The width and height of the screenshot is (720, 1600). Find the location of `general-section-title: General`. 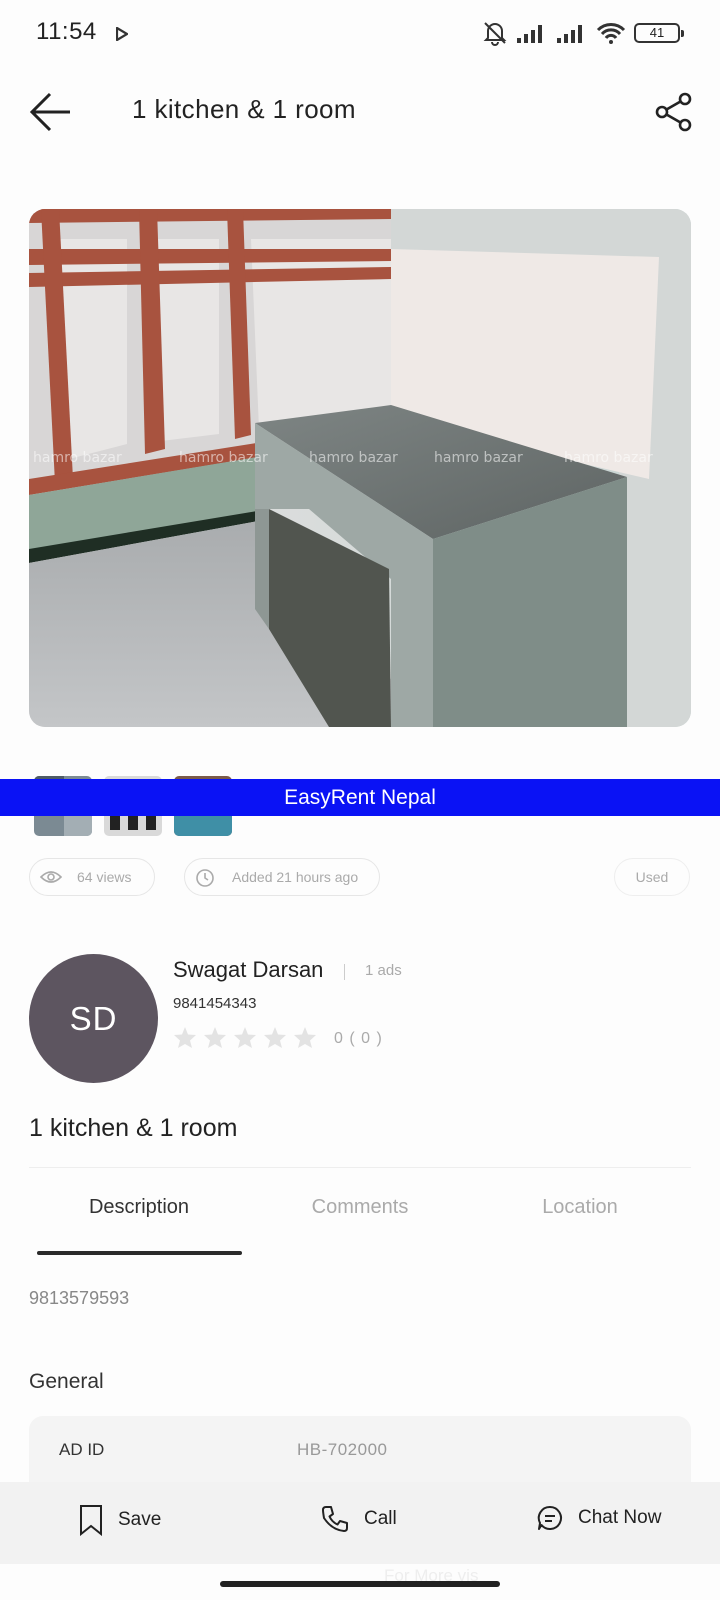

general-section-title: General is located at coordinates (66, 1381).